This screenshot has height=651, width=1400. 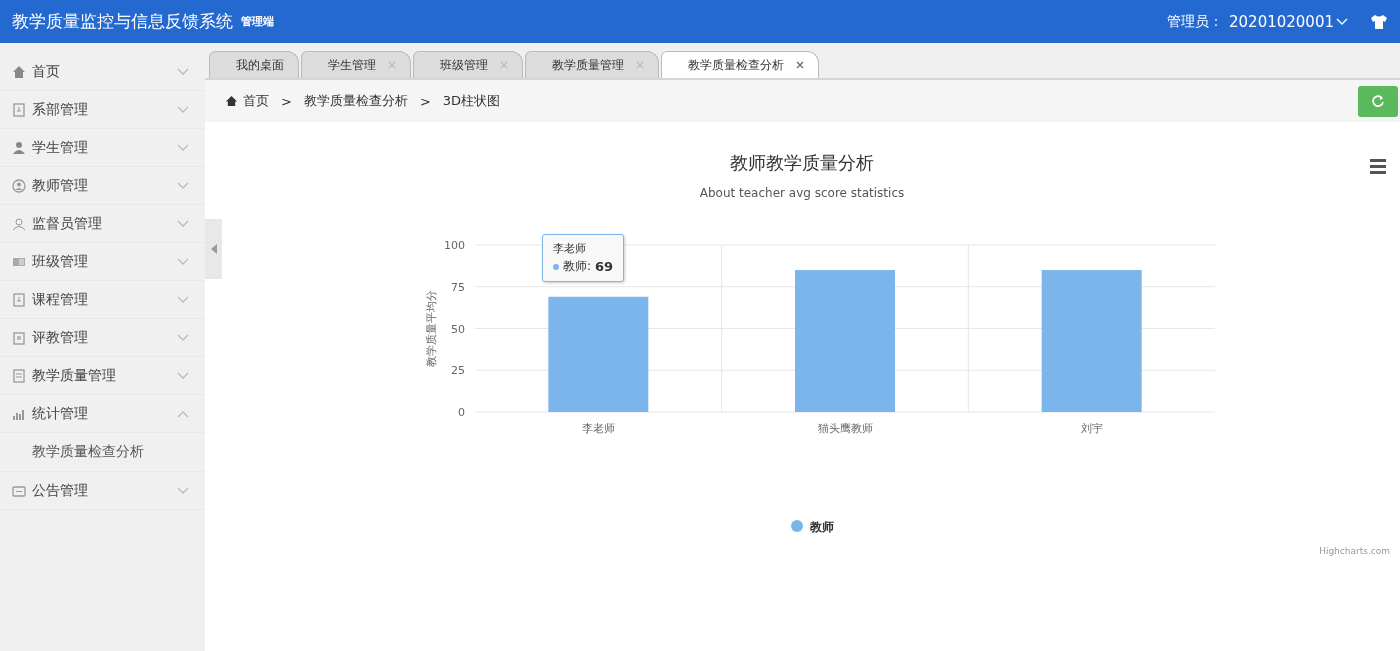 I want to click on menu-item: 监督员管理, so click(x=102, y=224).